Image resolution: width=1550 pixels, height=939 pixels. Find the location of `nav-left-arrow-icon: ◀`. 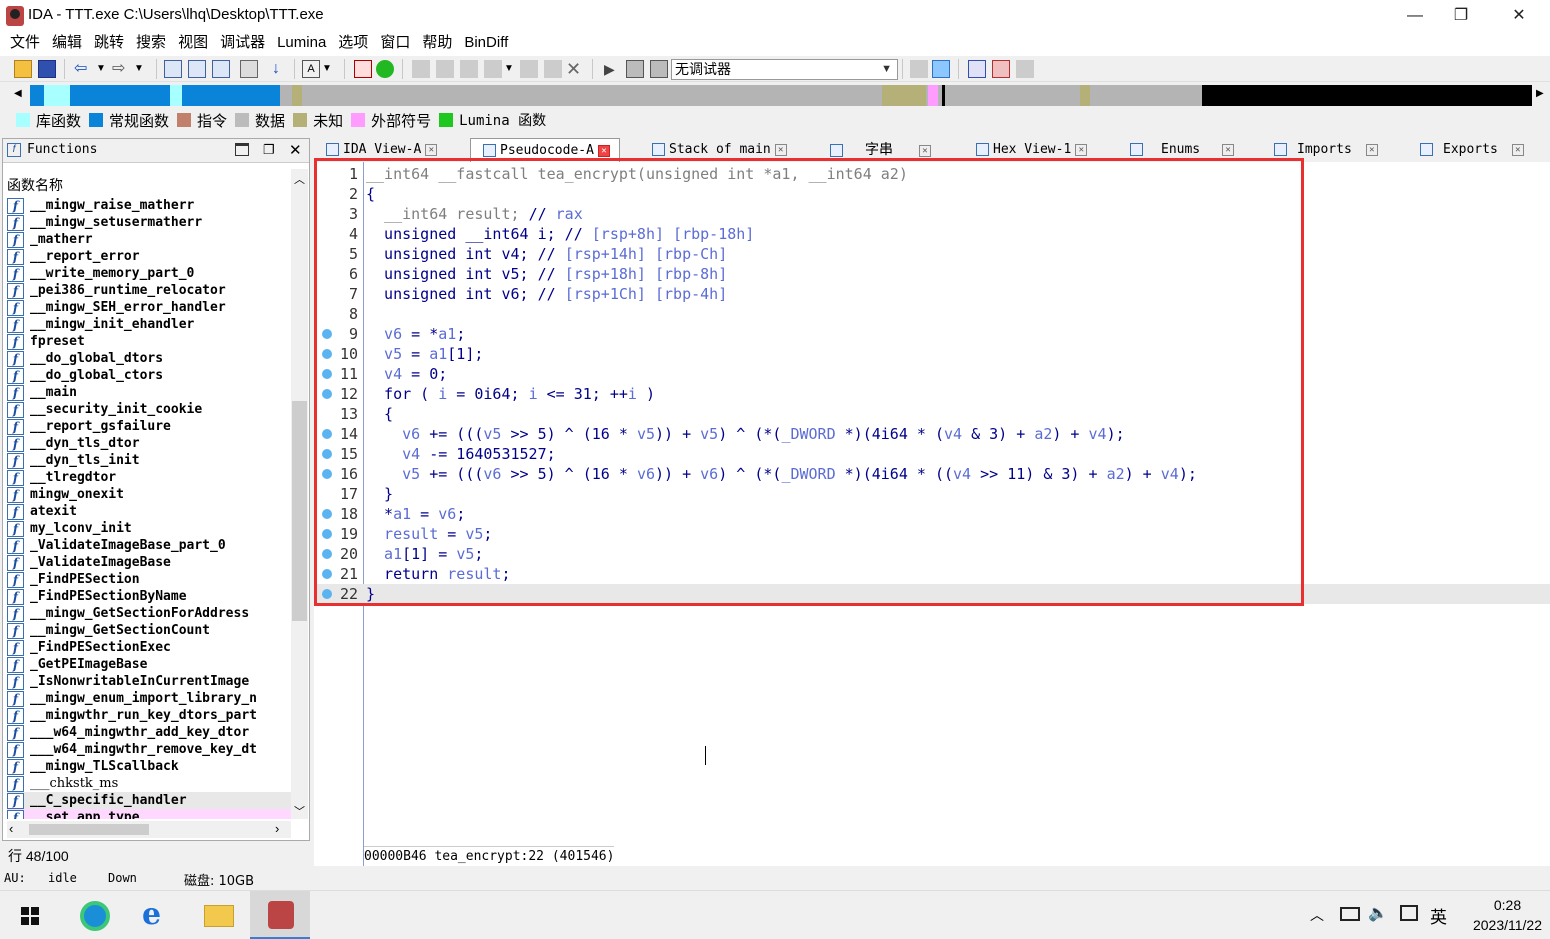

nav-left-arrow-icon: ◀ is located at coordinates (18, 93).